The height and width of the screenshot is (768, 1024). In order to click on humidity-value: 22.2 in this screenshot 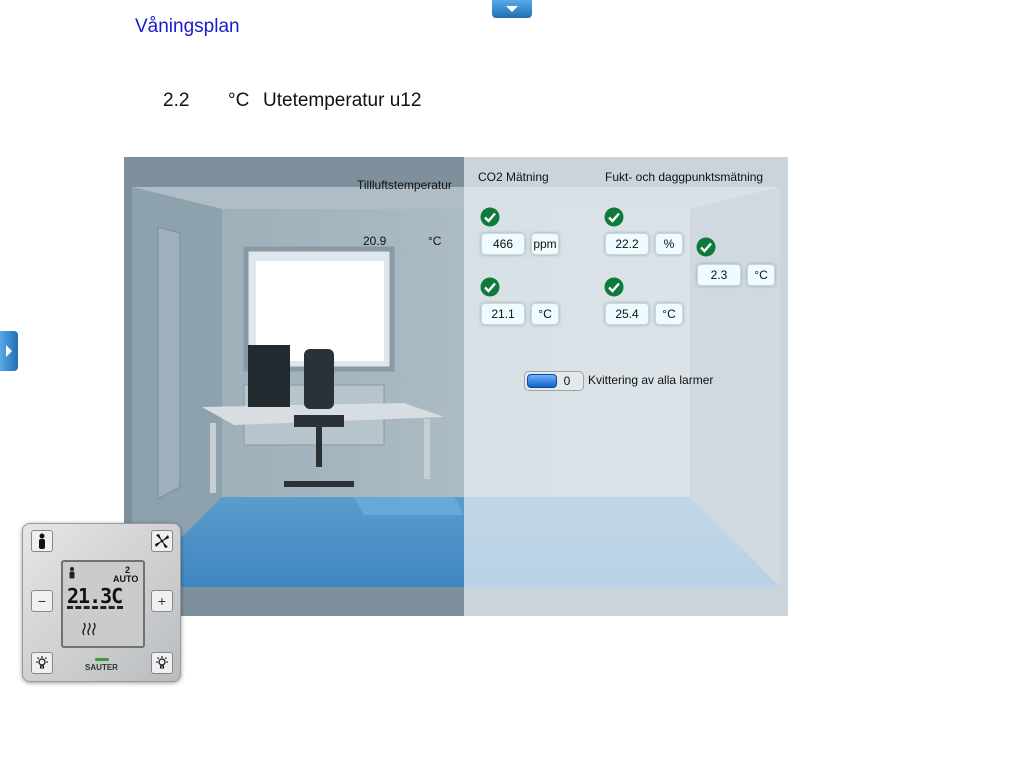, I will do `click(627, 244)`.